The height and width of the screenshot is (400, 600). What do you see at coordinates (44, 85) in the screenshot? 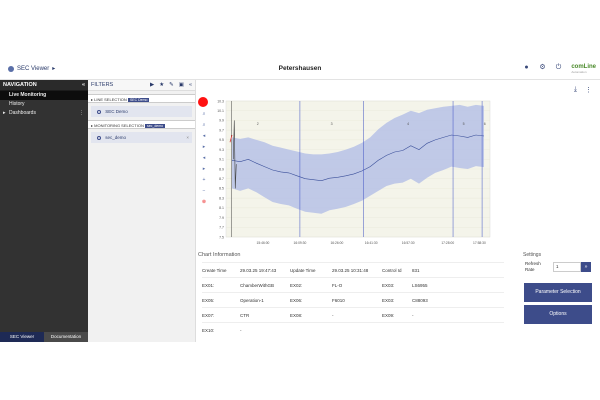
I see `navigation-header: NAVIGATION «` at bounding box center [44, 85].